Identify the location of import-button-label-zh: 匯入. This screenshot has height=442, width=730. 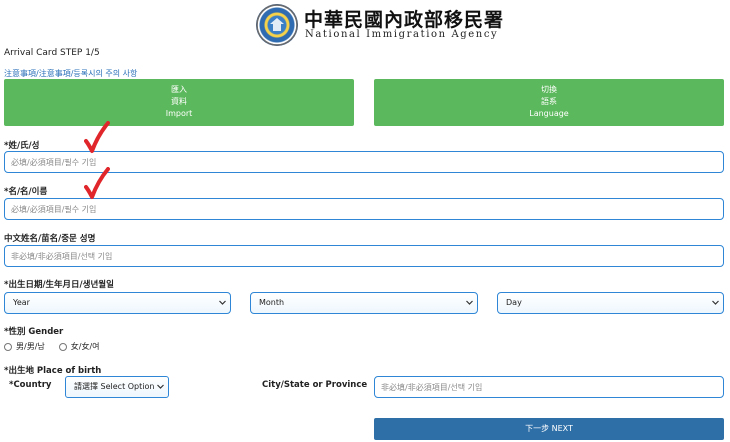
(179, 89).